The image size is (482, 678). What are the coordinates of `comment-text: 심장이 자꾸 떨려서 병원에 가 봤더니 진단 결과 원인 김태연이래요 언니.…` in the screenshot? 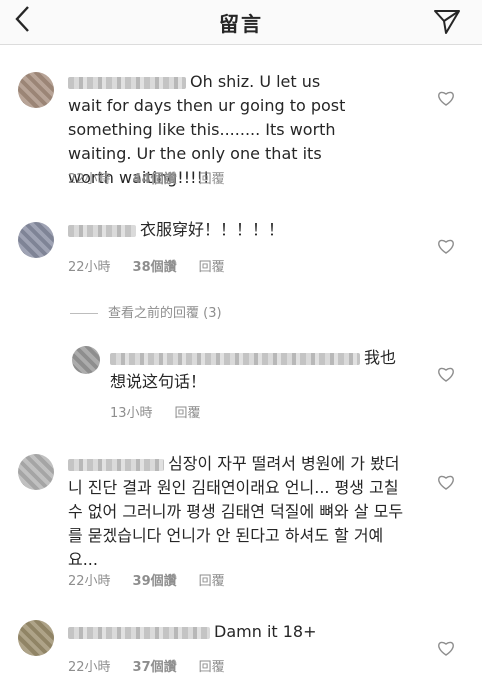 It's located at (236, 511).